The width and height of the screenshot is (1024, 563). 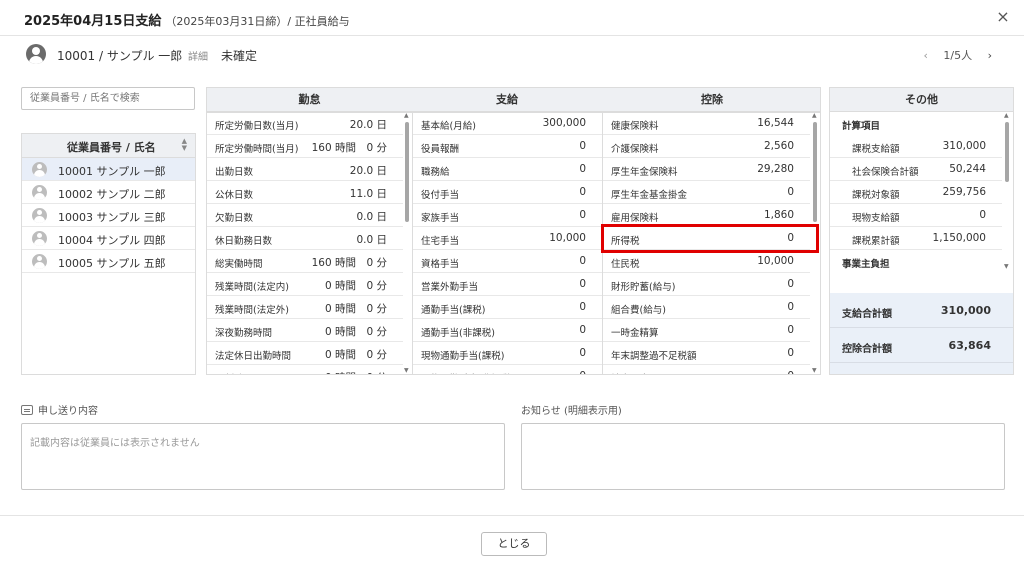 I want to click on close-button: とじる, so click(x=514, y=544).